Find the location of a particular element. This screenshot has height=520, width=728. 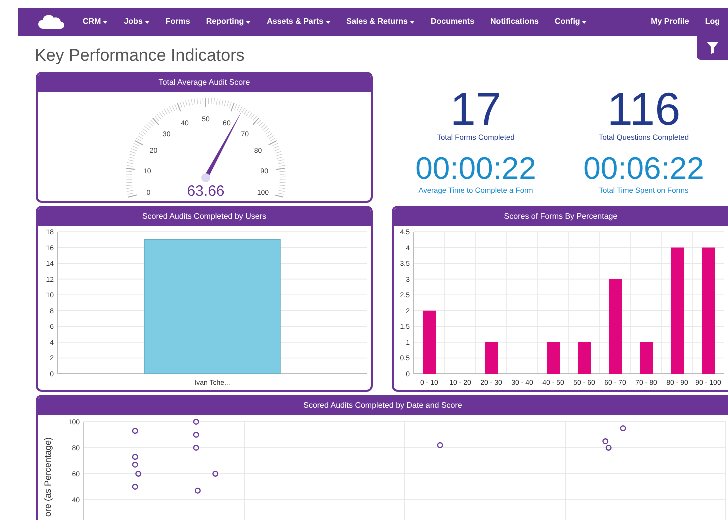

card-header: Total Average Audit Score is located at coordinates (204, 83).